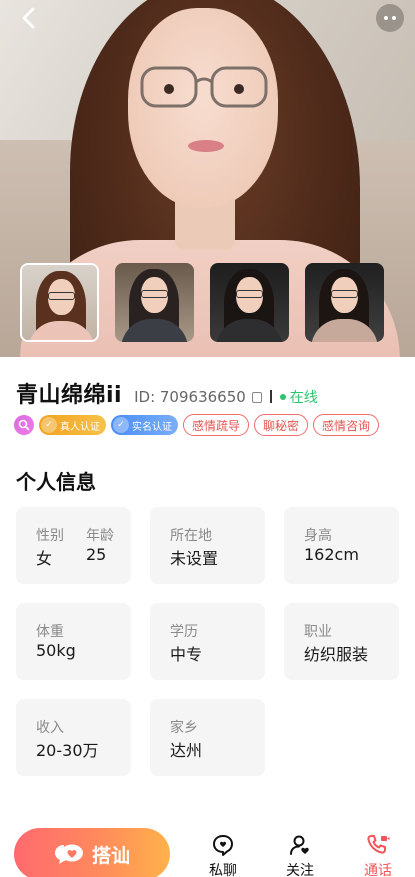 Image resolution: width=415 pixels, height=877 pixels. Describe the element at coordinates (378, 855) in the screenshot. I see `call-button: 通话` at that location.